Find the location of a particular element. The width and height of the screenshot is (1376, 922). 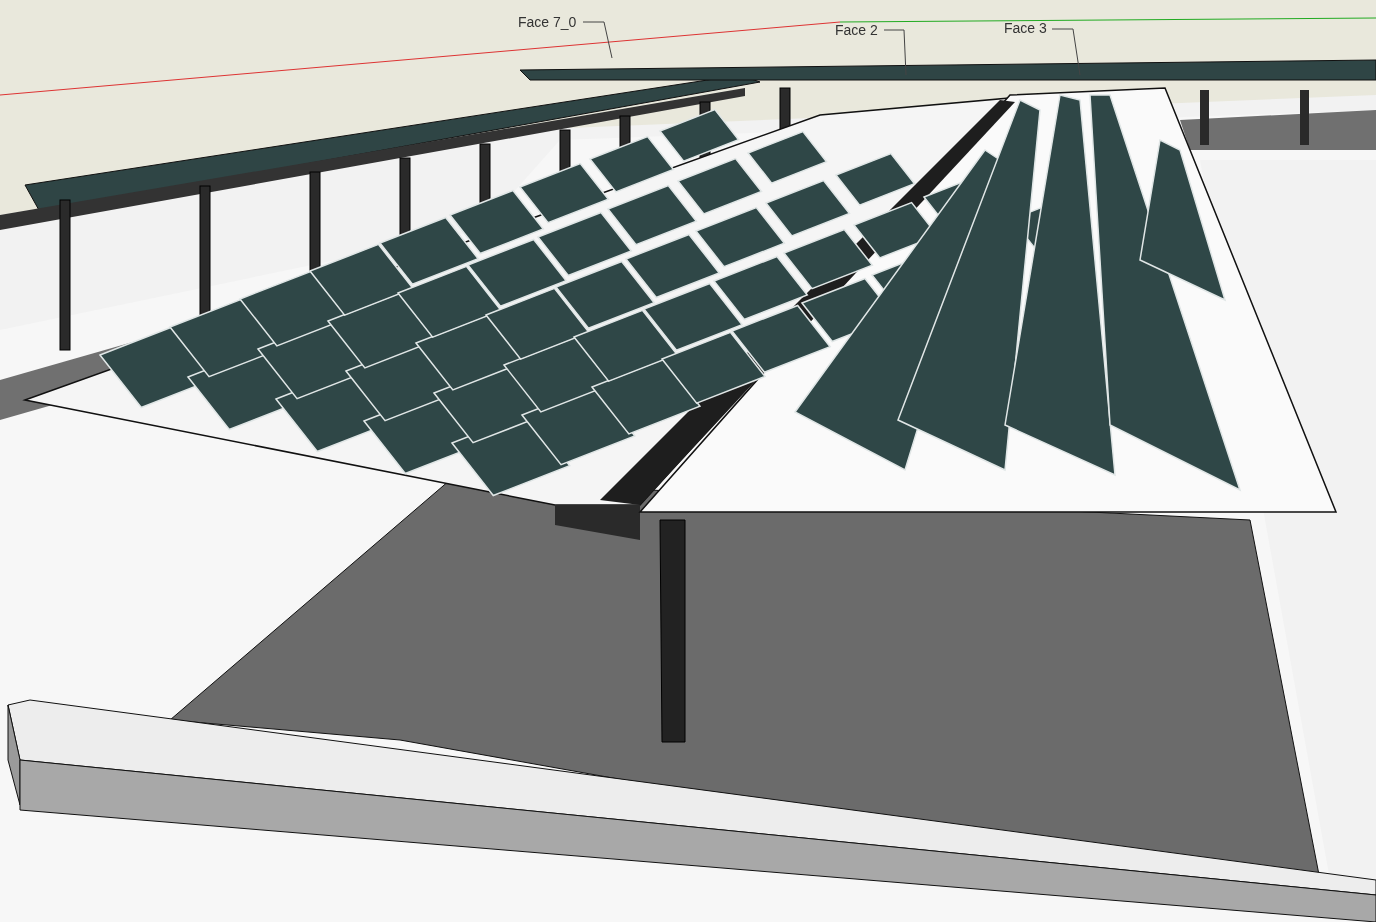

face-label: Face 2 is located at coordinates (856, 30).